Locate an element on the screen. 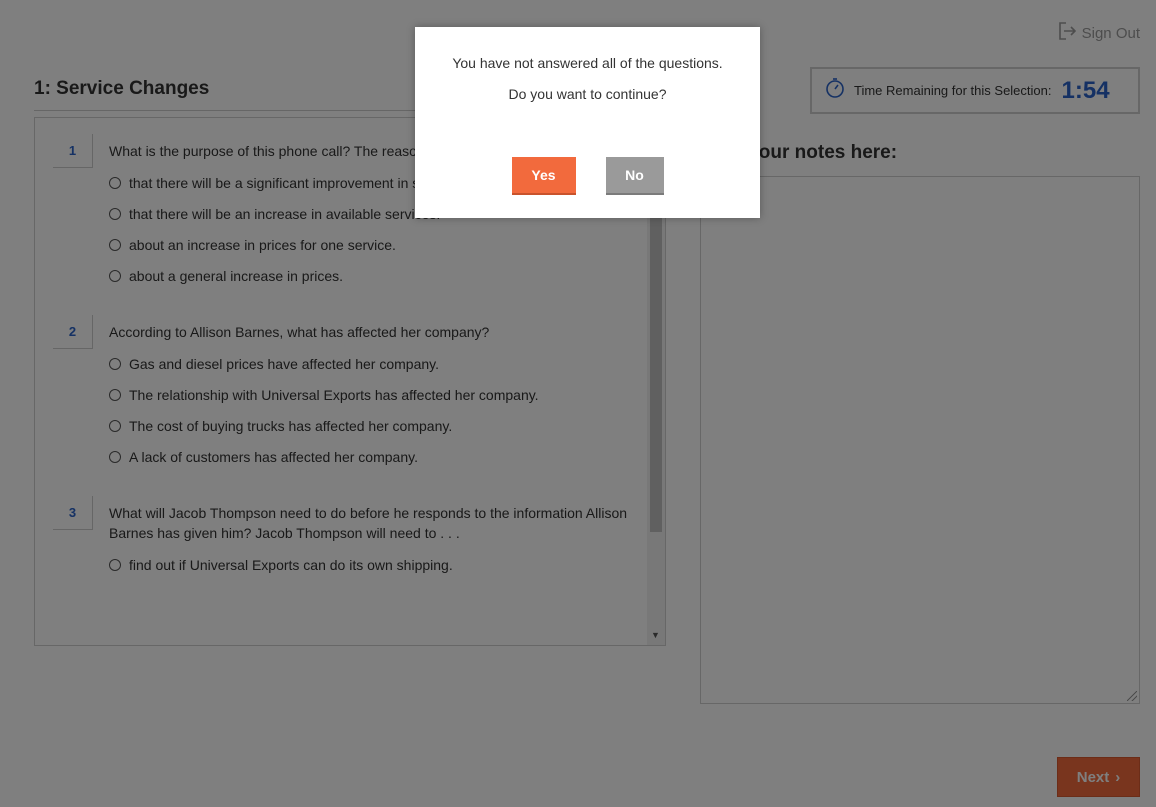 Image resolution: width=1156 pixels, height=807 pixels. dialog-buttons: Yes No is located at coordinates (587, 176).